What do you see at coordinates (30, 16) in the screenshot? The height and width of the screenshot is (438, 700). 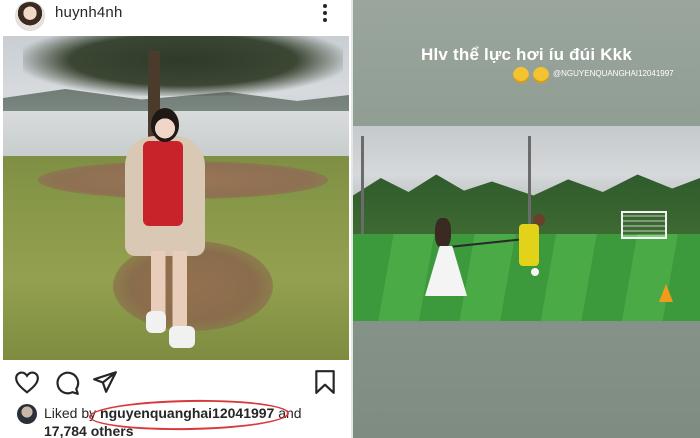 I see `profile-avatar` at bounding box center [30, 16].